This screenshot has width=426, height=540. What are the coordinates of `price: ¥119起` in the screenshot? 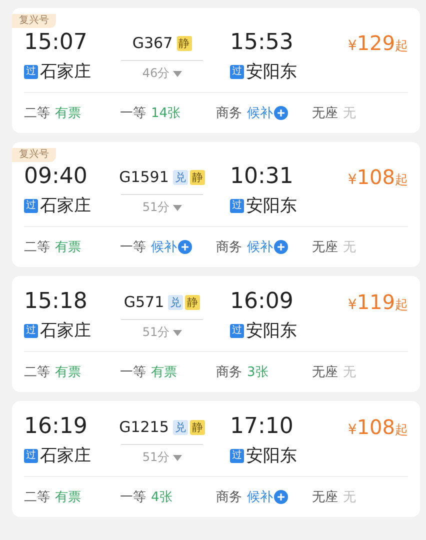 It's located at (378, 302).